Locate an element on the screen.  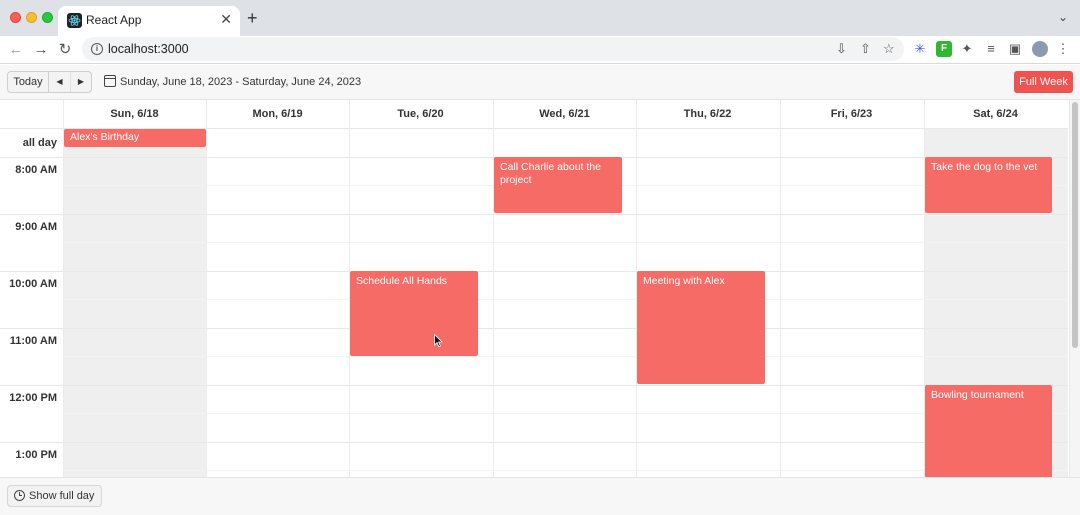
new-tab-button: + is located at coordinates (252, 18).